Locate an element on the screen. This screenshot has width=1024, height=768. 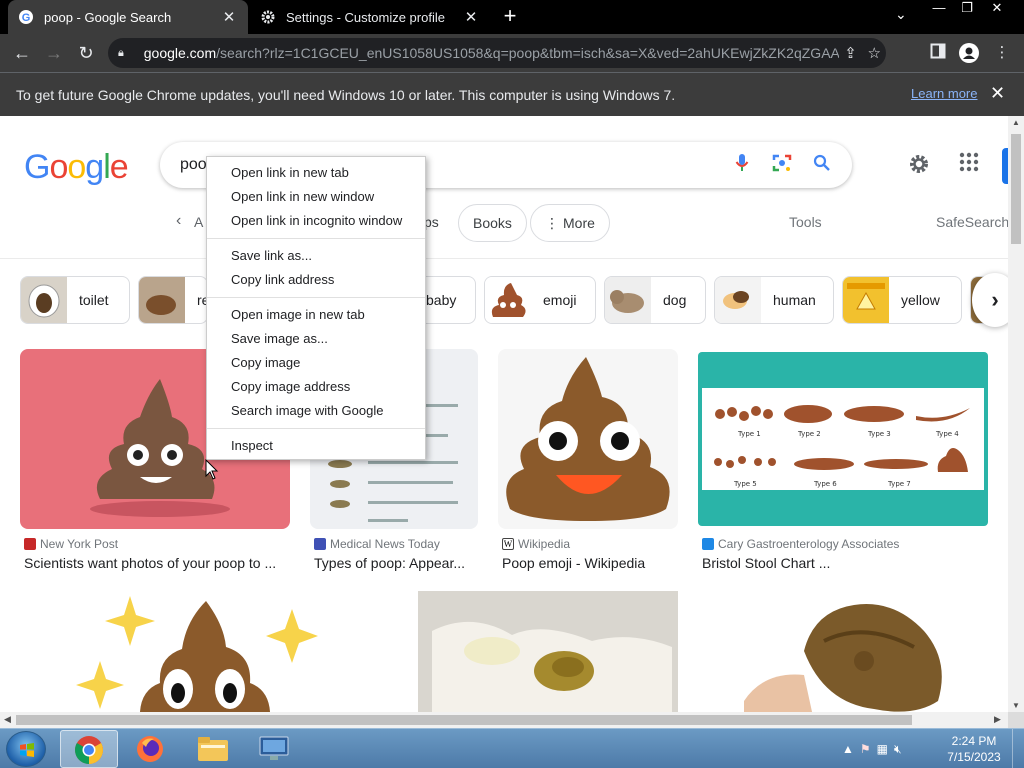
horizontal-scrollbar: ◀ ▶ is located at coordinates (504, 720).